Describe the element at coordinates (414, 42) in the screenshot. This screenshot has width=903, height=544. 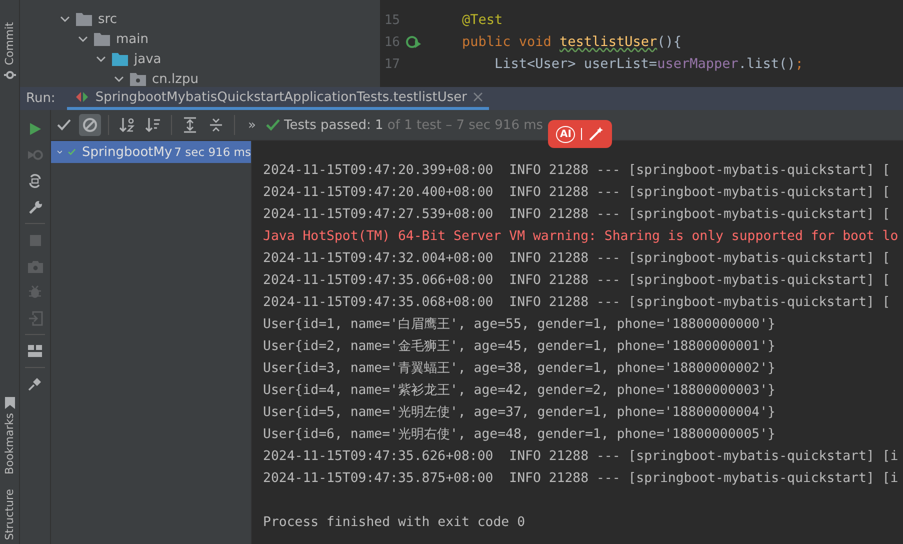
I see `run-test-icon` at that location.